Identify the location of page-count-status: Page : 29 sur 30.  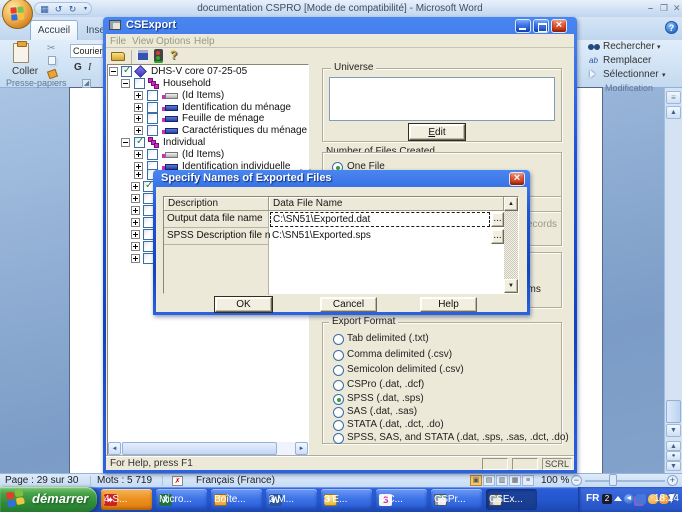
(41, 481).